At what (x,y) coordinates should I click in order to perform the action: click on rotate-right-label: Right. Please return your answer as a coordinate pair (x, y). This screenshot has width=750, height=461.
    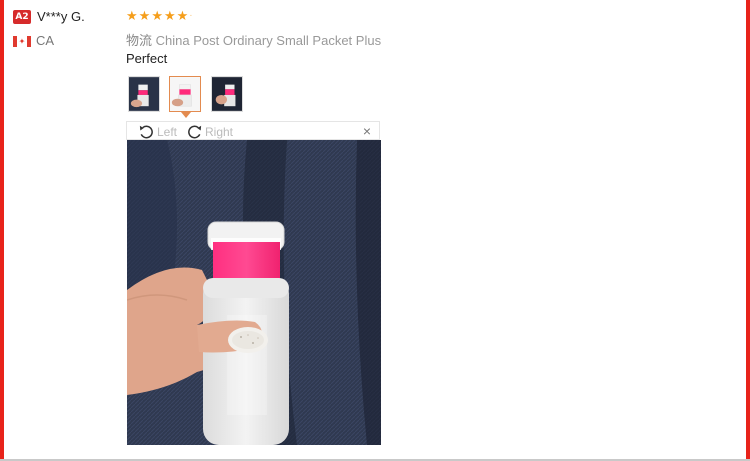
    Looking at the image, I should click on (219, 131).